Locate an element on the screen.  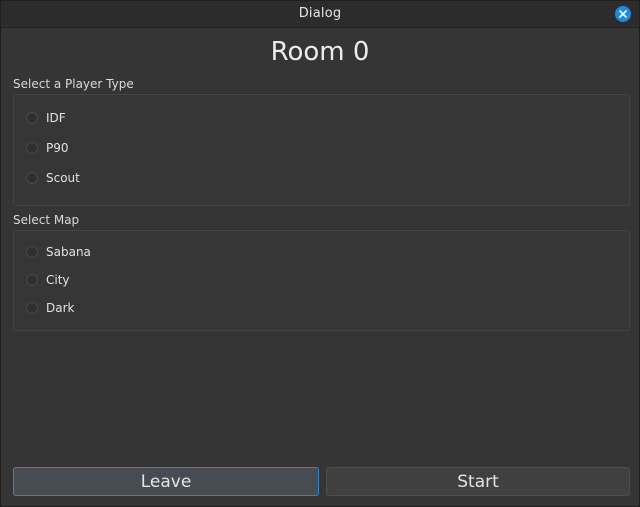
window-title: Dialog is located at coordinates (320, 13).